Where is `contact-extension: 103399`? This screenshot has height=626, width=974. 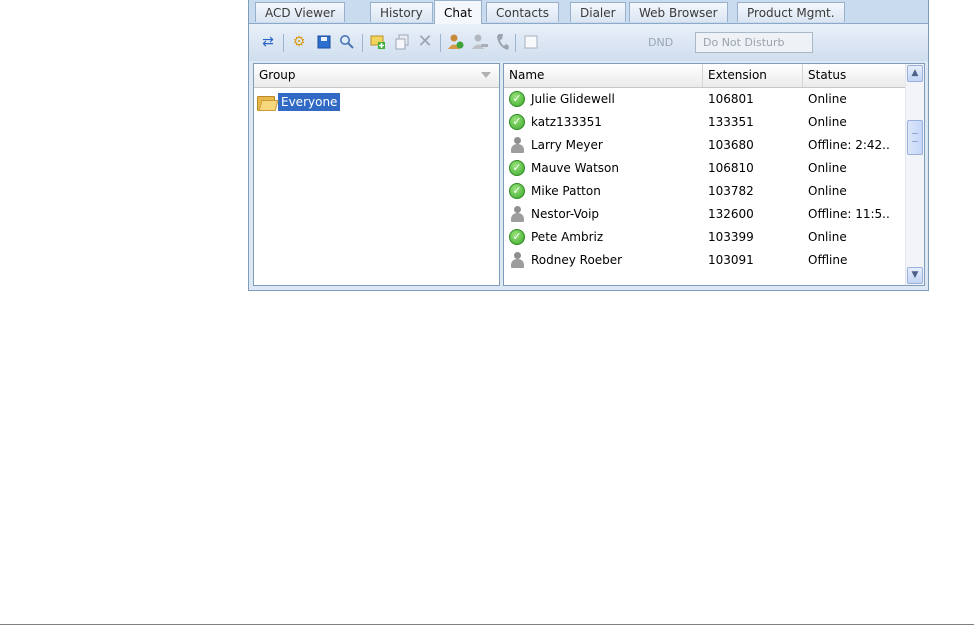 contact-extension: 103399 is located at coordinates (731, 237).